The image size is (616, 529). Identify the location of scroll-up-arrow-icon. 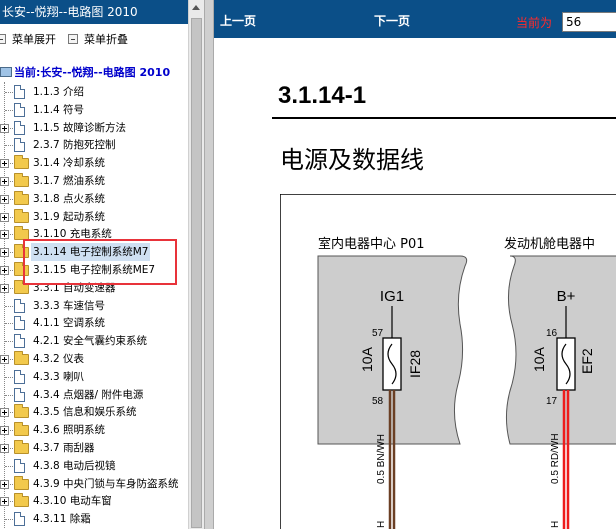
(196, 7).